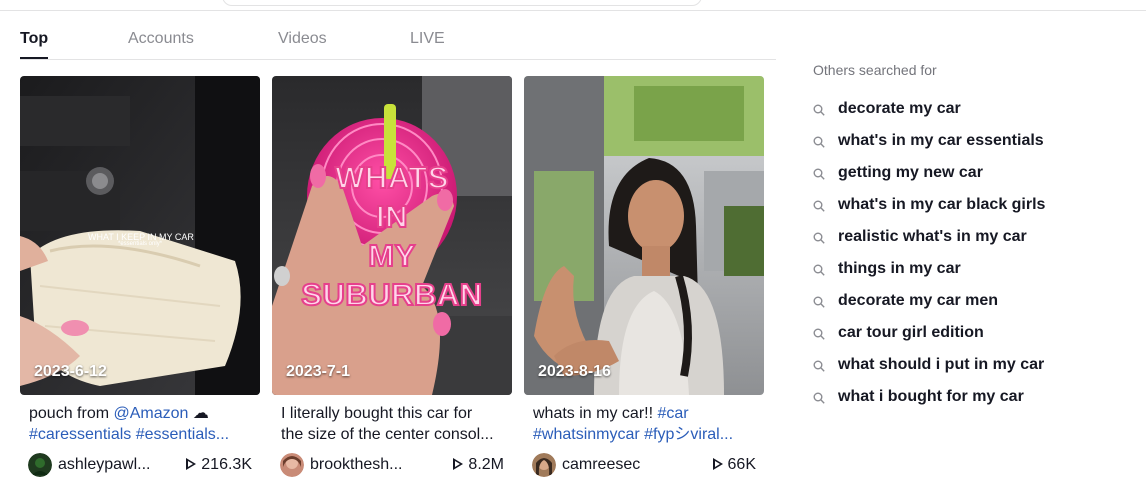  I want to click on search-bar, so click(462, 3).